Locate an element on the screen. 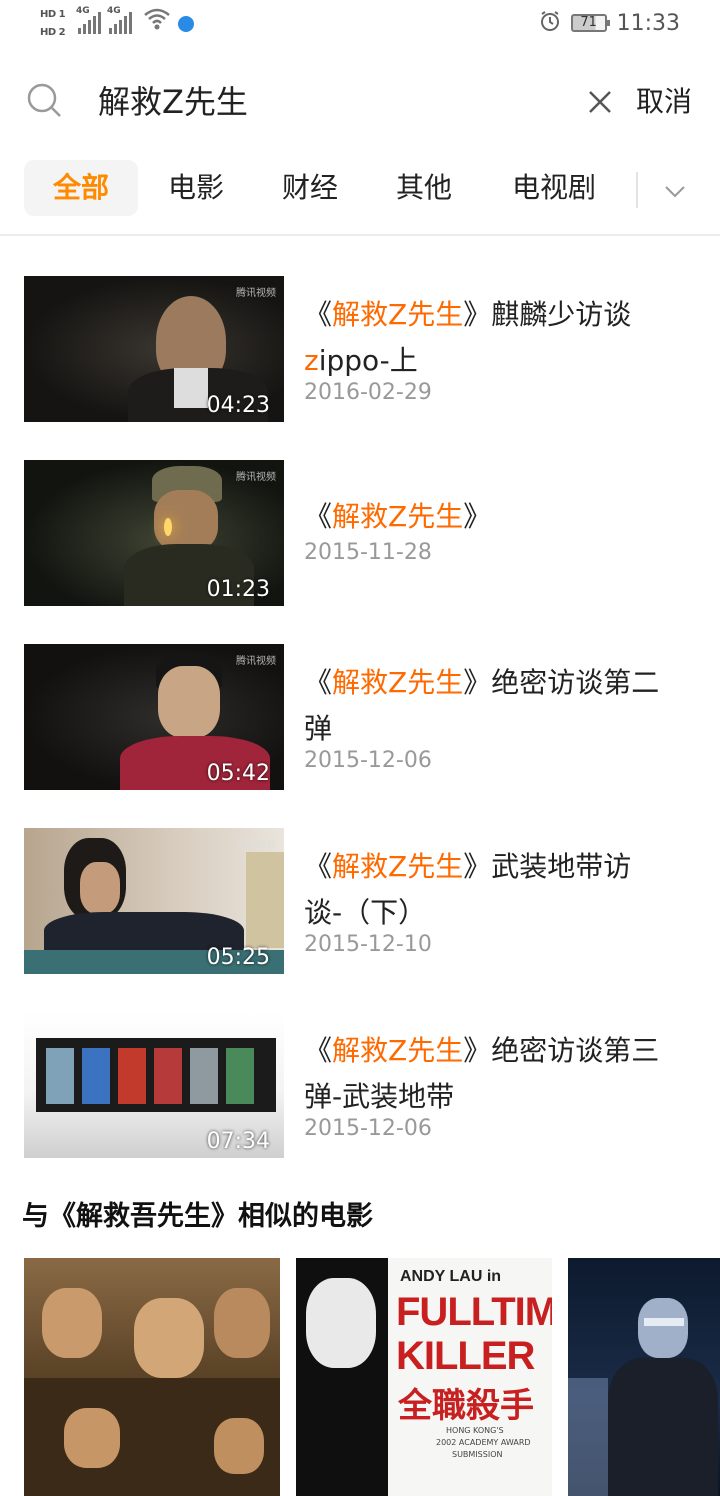 The image size is (720, 1496). divider is located at coordinates (360, 235).